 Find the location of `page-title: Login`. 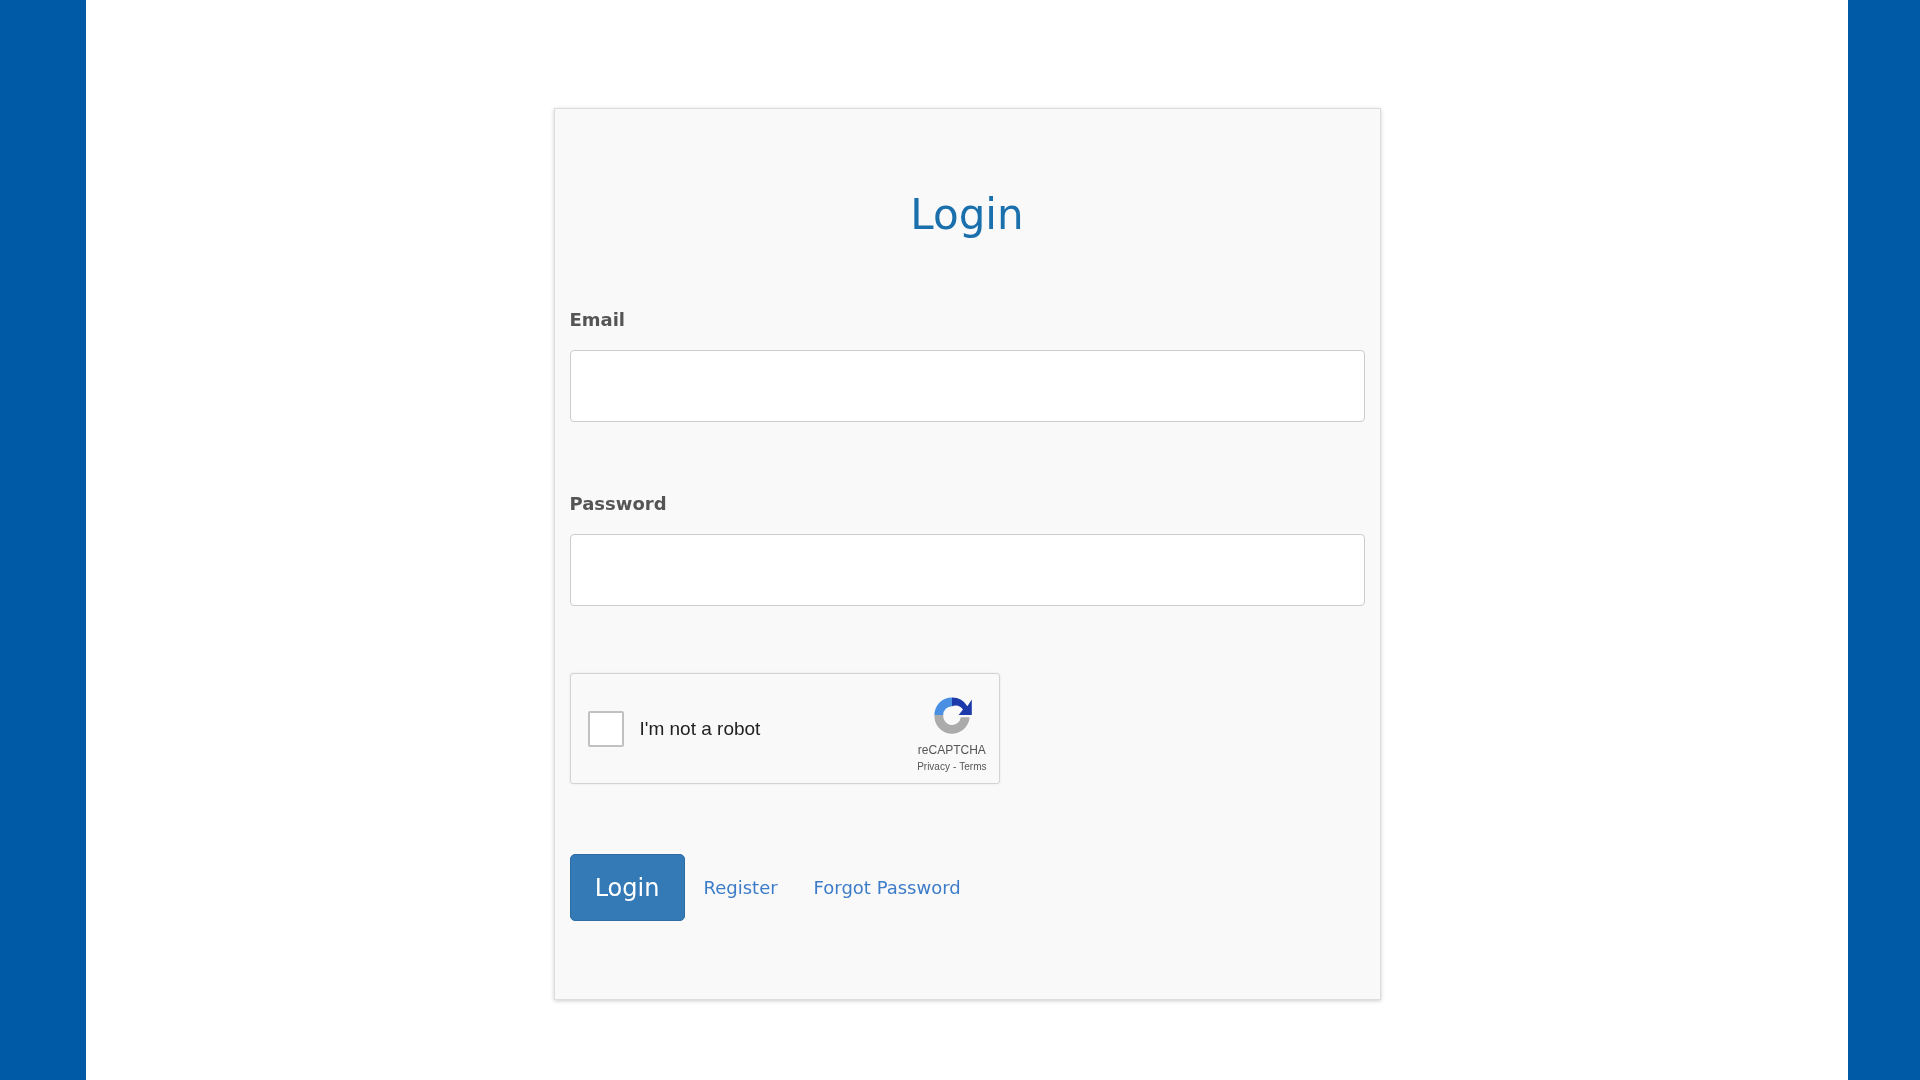

page-title: Login is located at coordinates (967, 215).